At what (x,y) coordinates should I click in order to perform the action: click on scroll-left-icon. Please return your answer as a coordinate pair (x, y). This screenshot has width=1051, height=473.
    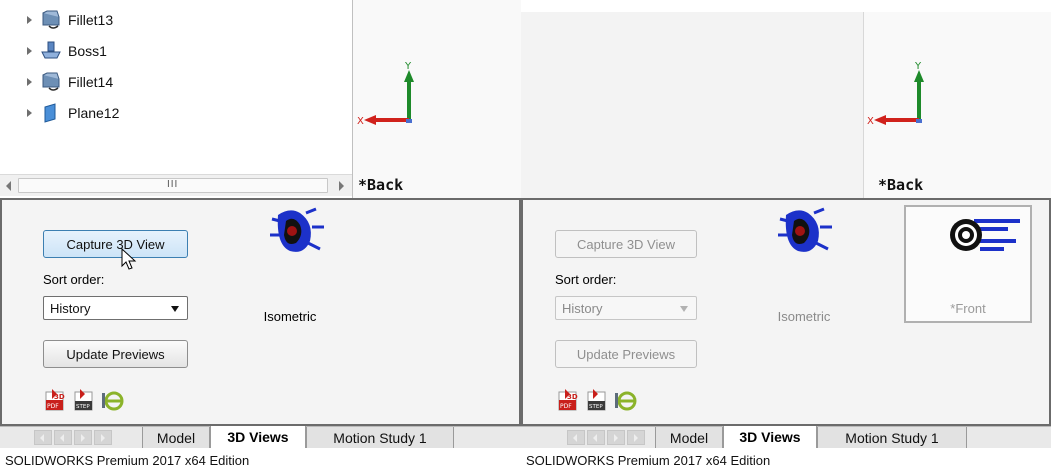
    Looking at the image, I should click on (8, 186).